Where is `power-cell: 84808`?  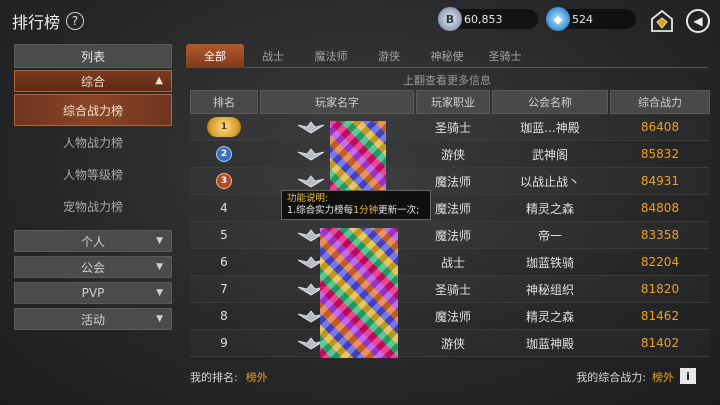
power-cell: 84808 is located at coordinates (660, 208).